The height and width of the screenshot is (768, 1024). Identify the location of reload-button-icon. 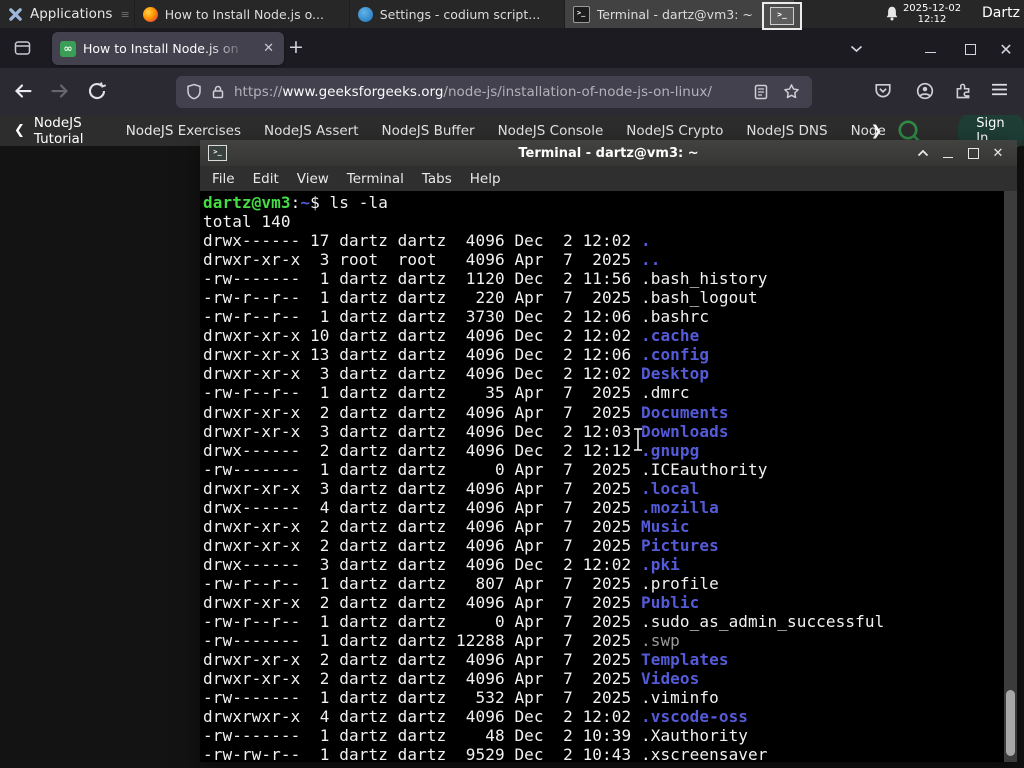
(97, 91).